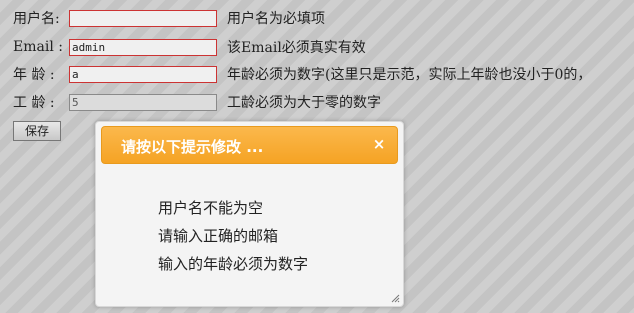 Image resolution: width=634 pixels, height=313 pixels. I want to click on username-row: 用户名: 用户名为必填项, so click(169, 18).